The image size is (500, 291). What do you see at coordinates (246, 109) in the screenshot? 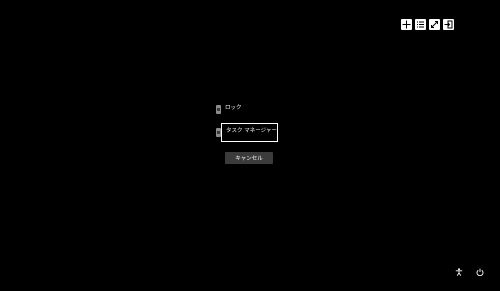
I see `menu-item-lock: ロック` at bounding box center [246, 109].